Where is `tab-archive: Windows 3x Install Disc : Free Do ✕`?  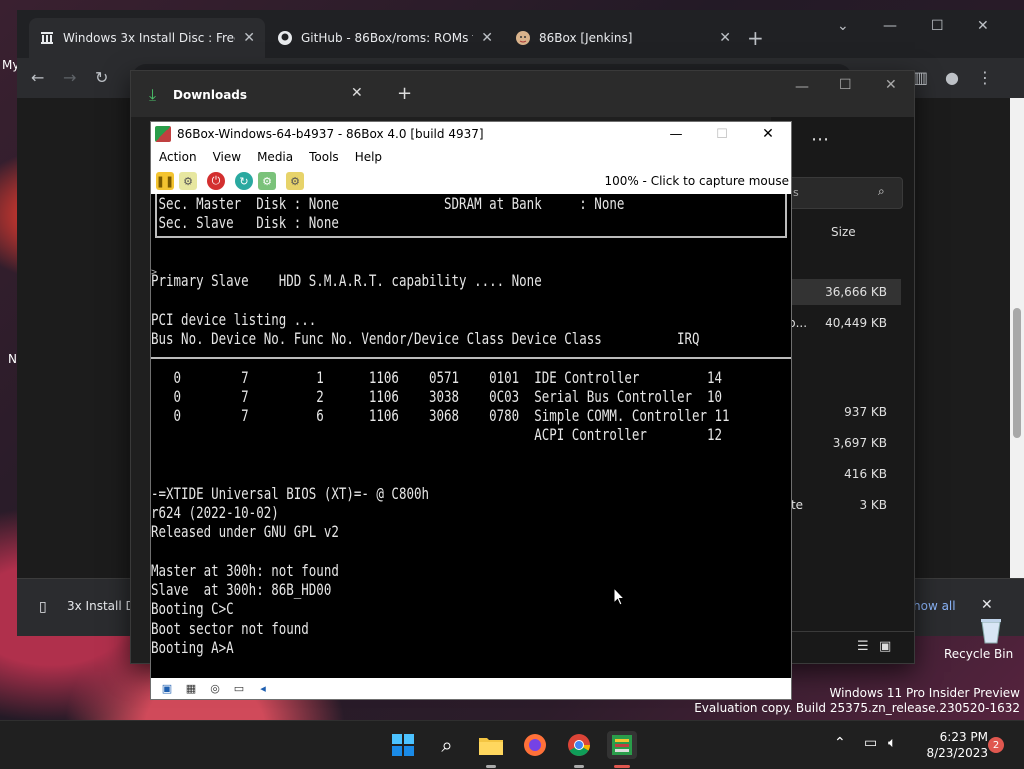 tab-archive: Windows 3x Install Disc : Free Do ✕ is located at coordinates (147, 38).